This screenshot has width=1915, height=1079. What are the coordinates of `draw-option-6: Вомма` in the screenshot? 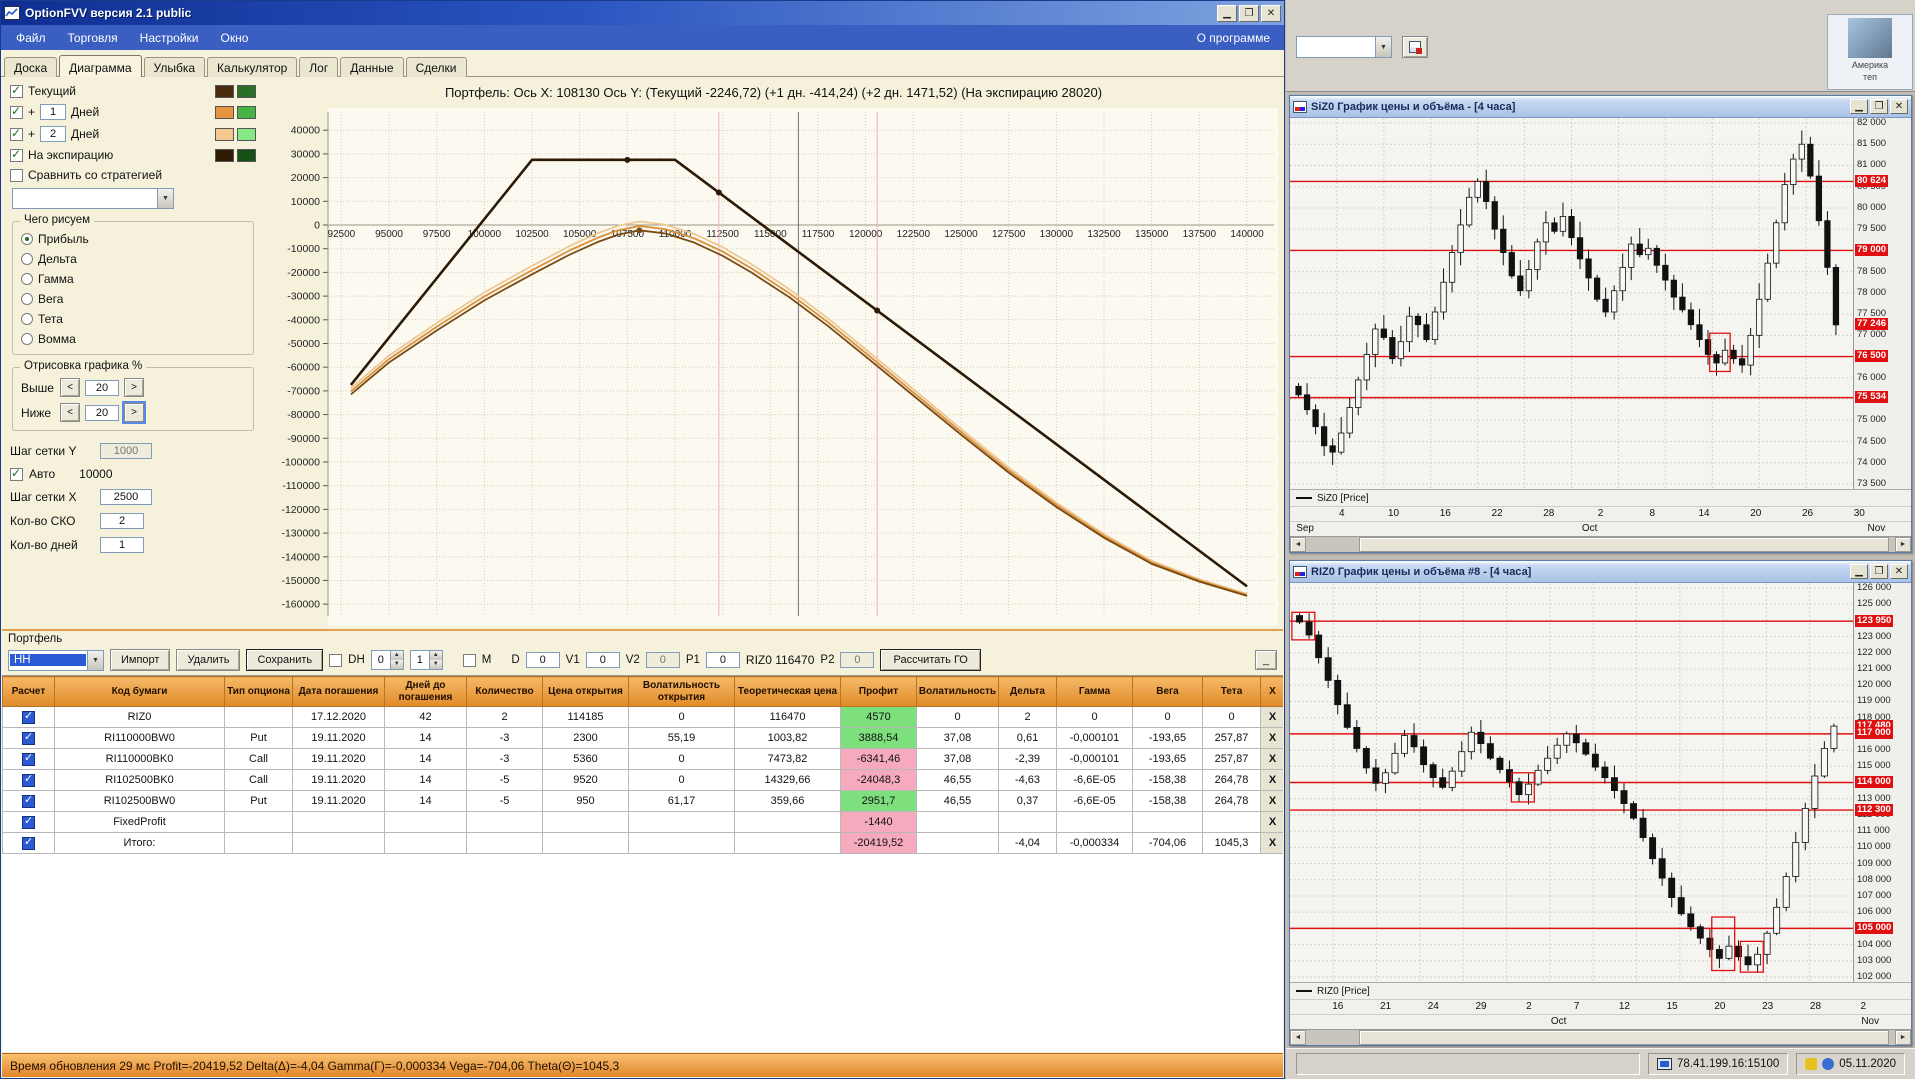 It's located at (133, 339).